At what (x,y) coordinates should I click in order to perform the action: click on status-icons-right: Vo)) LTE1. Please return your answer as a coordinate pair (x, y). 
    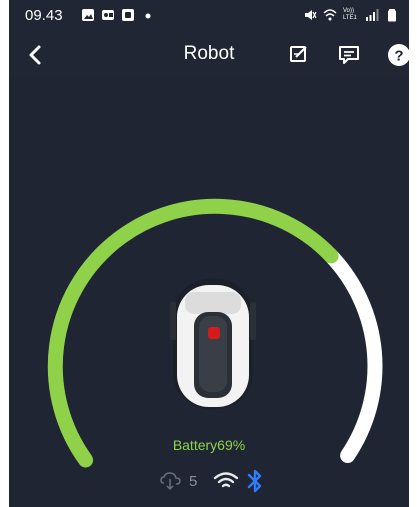
    Looking at the image, I should click on (351, 15).